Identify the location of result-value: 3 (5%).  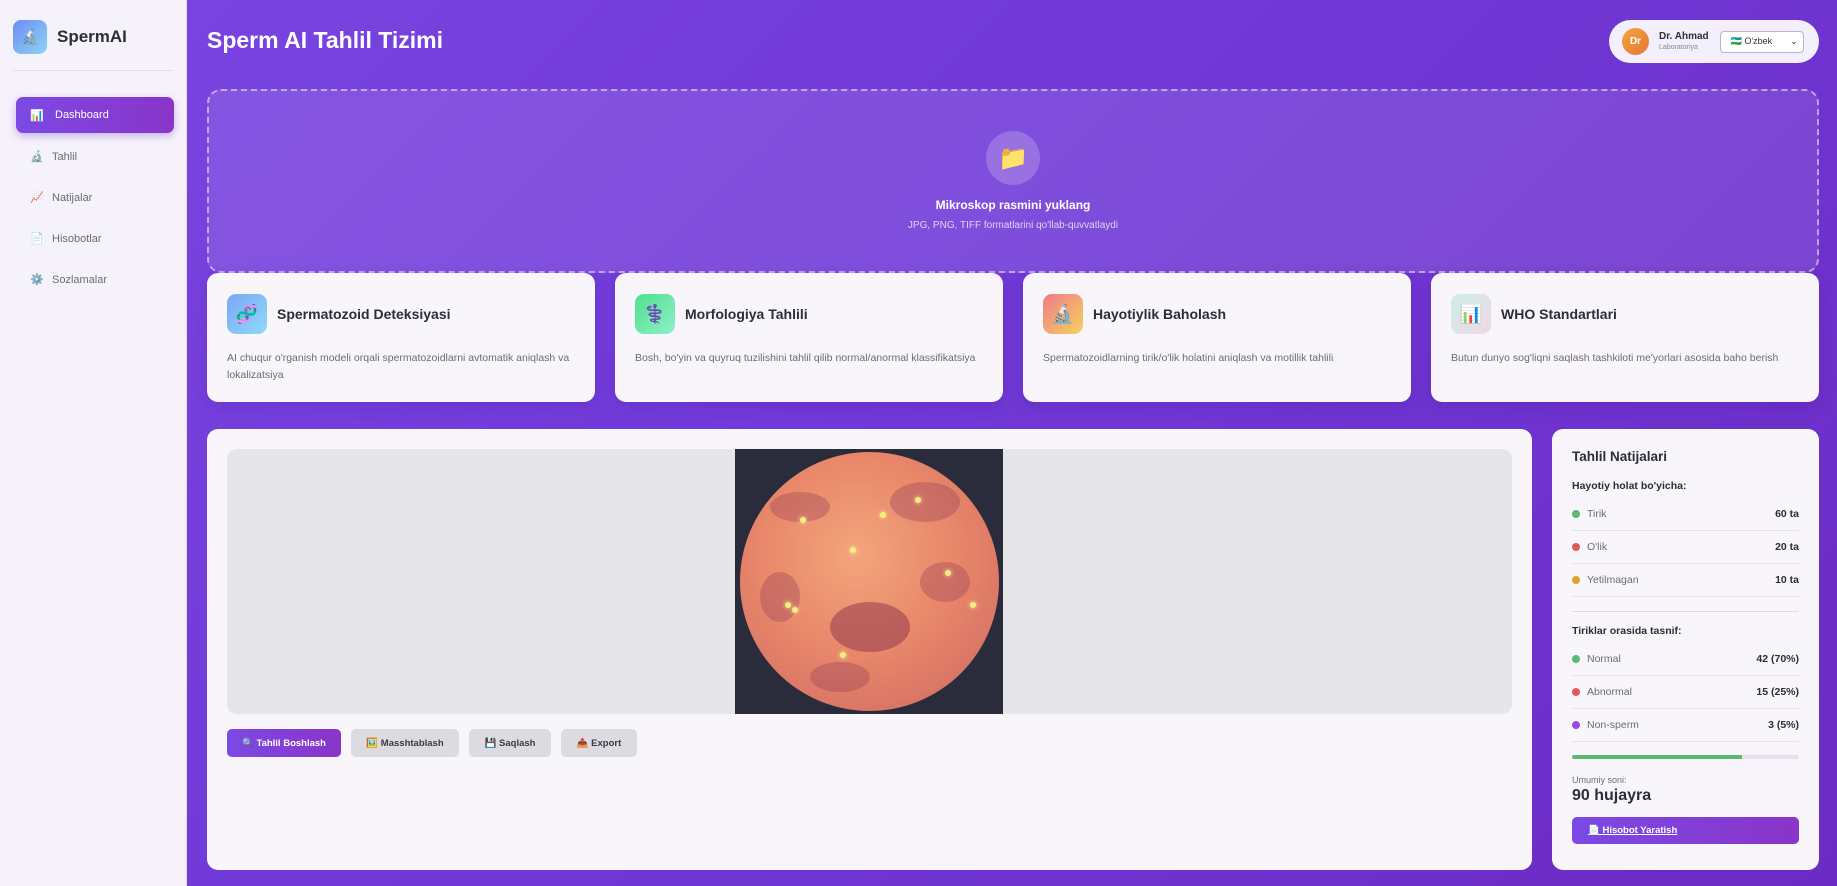
(1783, 725).